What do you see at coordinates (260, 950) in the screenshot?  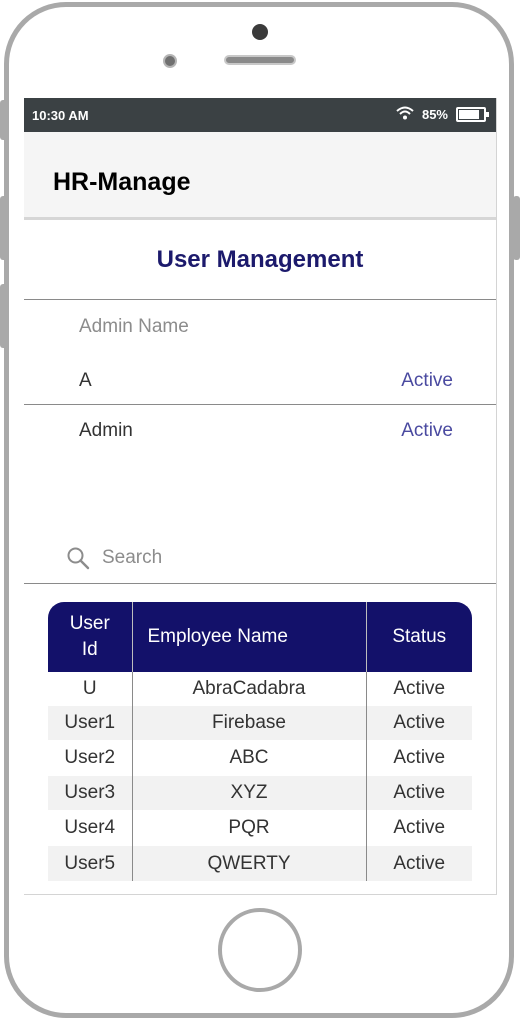 I see `home-button` at bounding box center [260, 950].